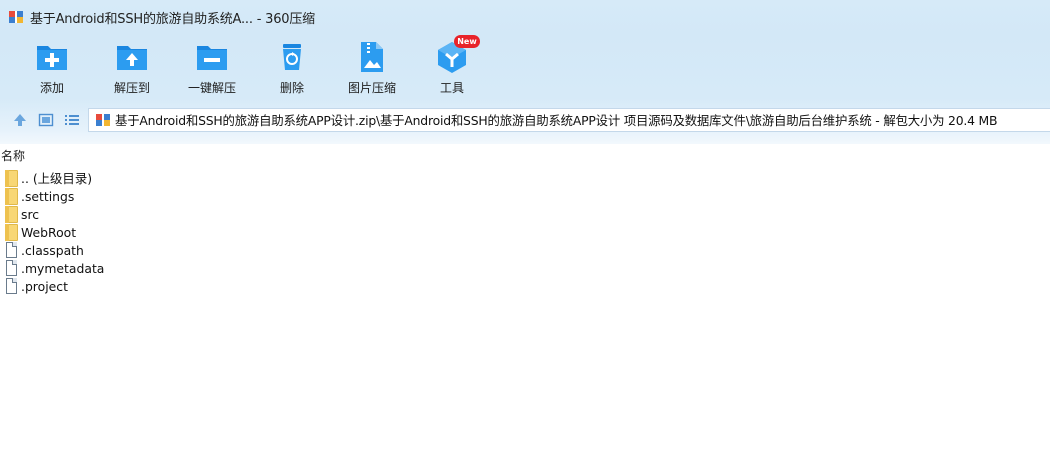  I want to click on up-arrow-icon, so click(20, 120).